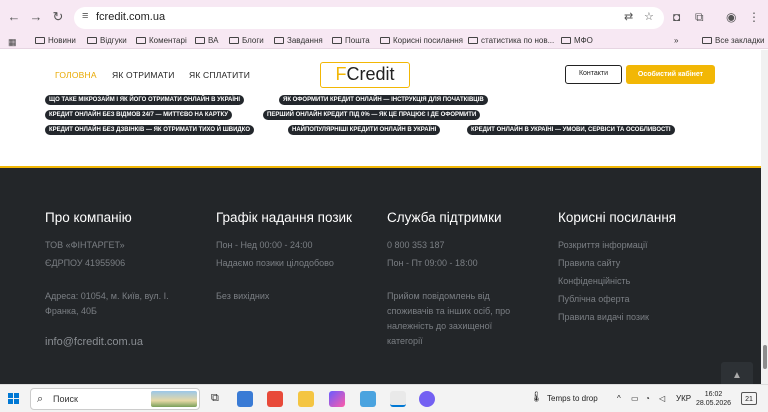 This screenshot has height=412, width=768. I want to click on volume-icon: ◁, so click(662, 398).